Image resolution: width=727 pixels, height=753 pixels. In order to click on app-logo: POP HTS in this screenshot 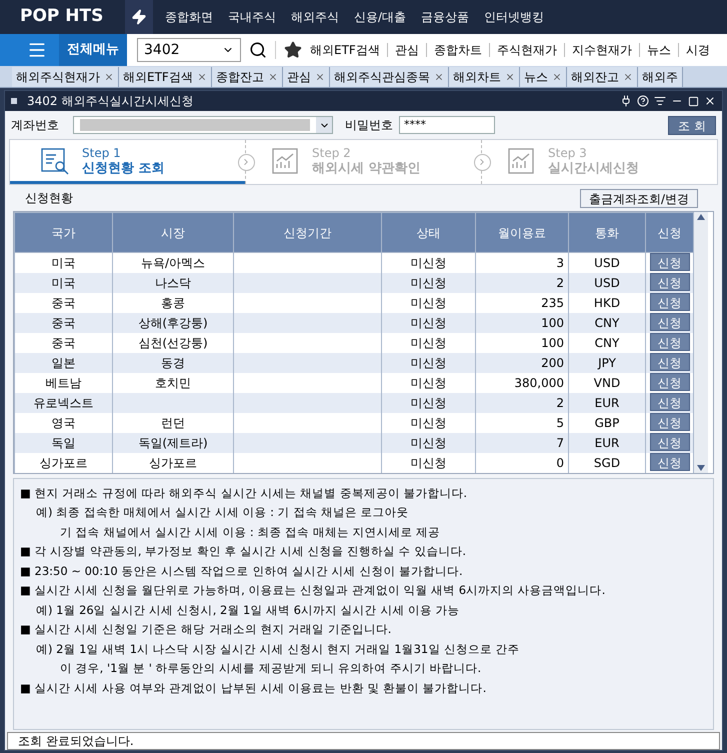, I will do `click(61, 16)`.